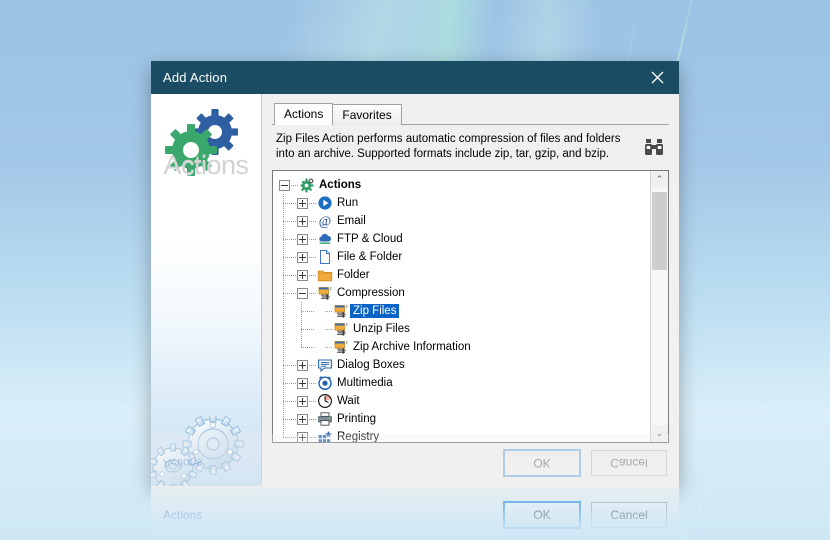  What do you see at coordinates (542, 515) in the screenshot?
I see `ok-button: OK` at bounding box center [542, 515].